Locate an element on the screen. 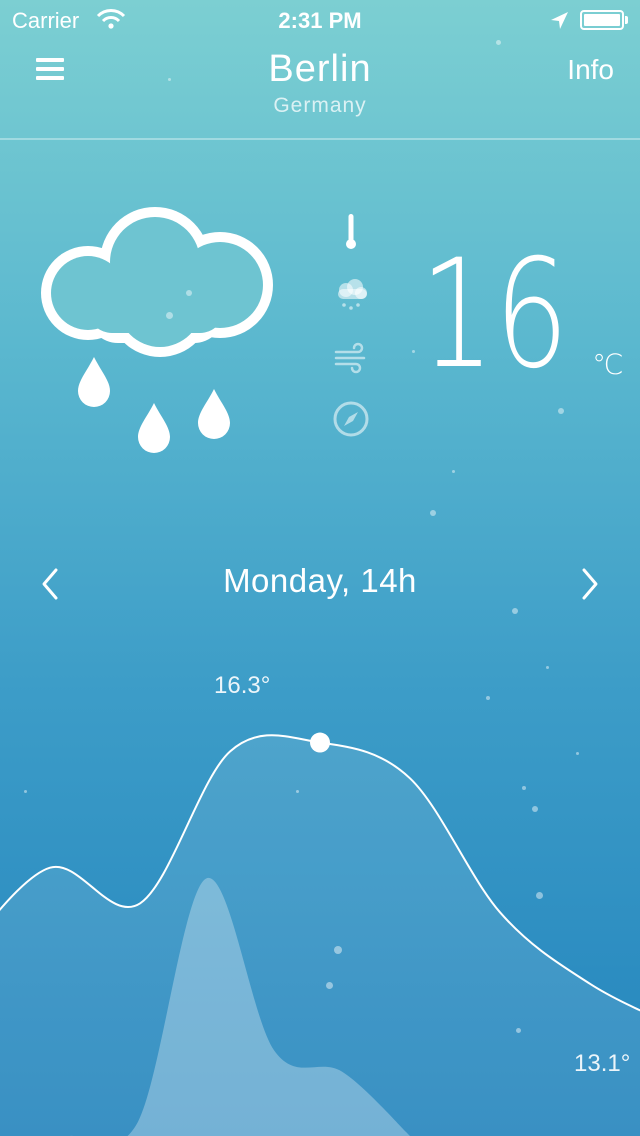 Image resolution: width=640 pixels, height=1136 pixels. status-bar: Carrier 2:31 PM is located at coordinates (320, 20).